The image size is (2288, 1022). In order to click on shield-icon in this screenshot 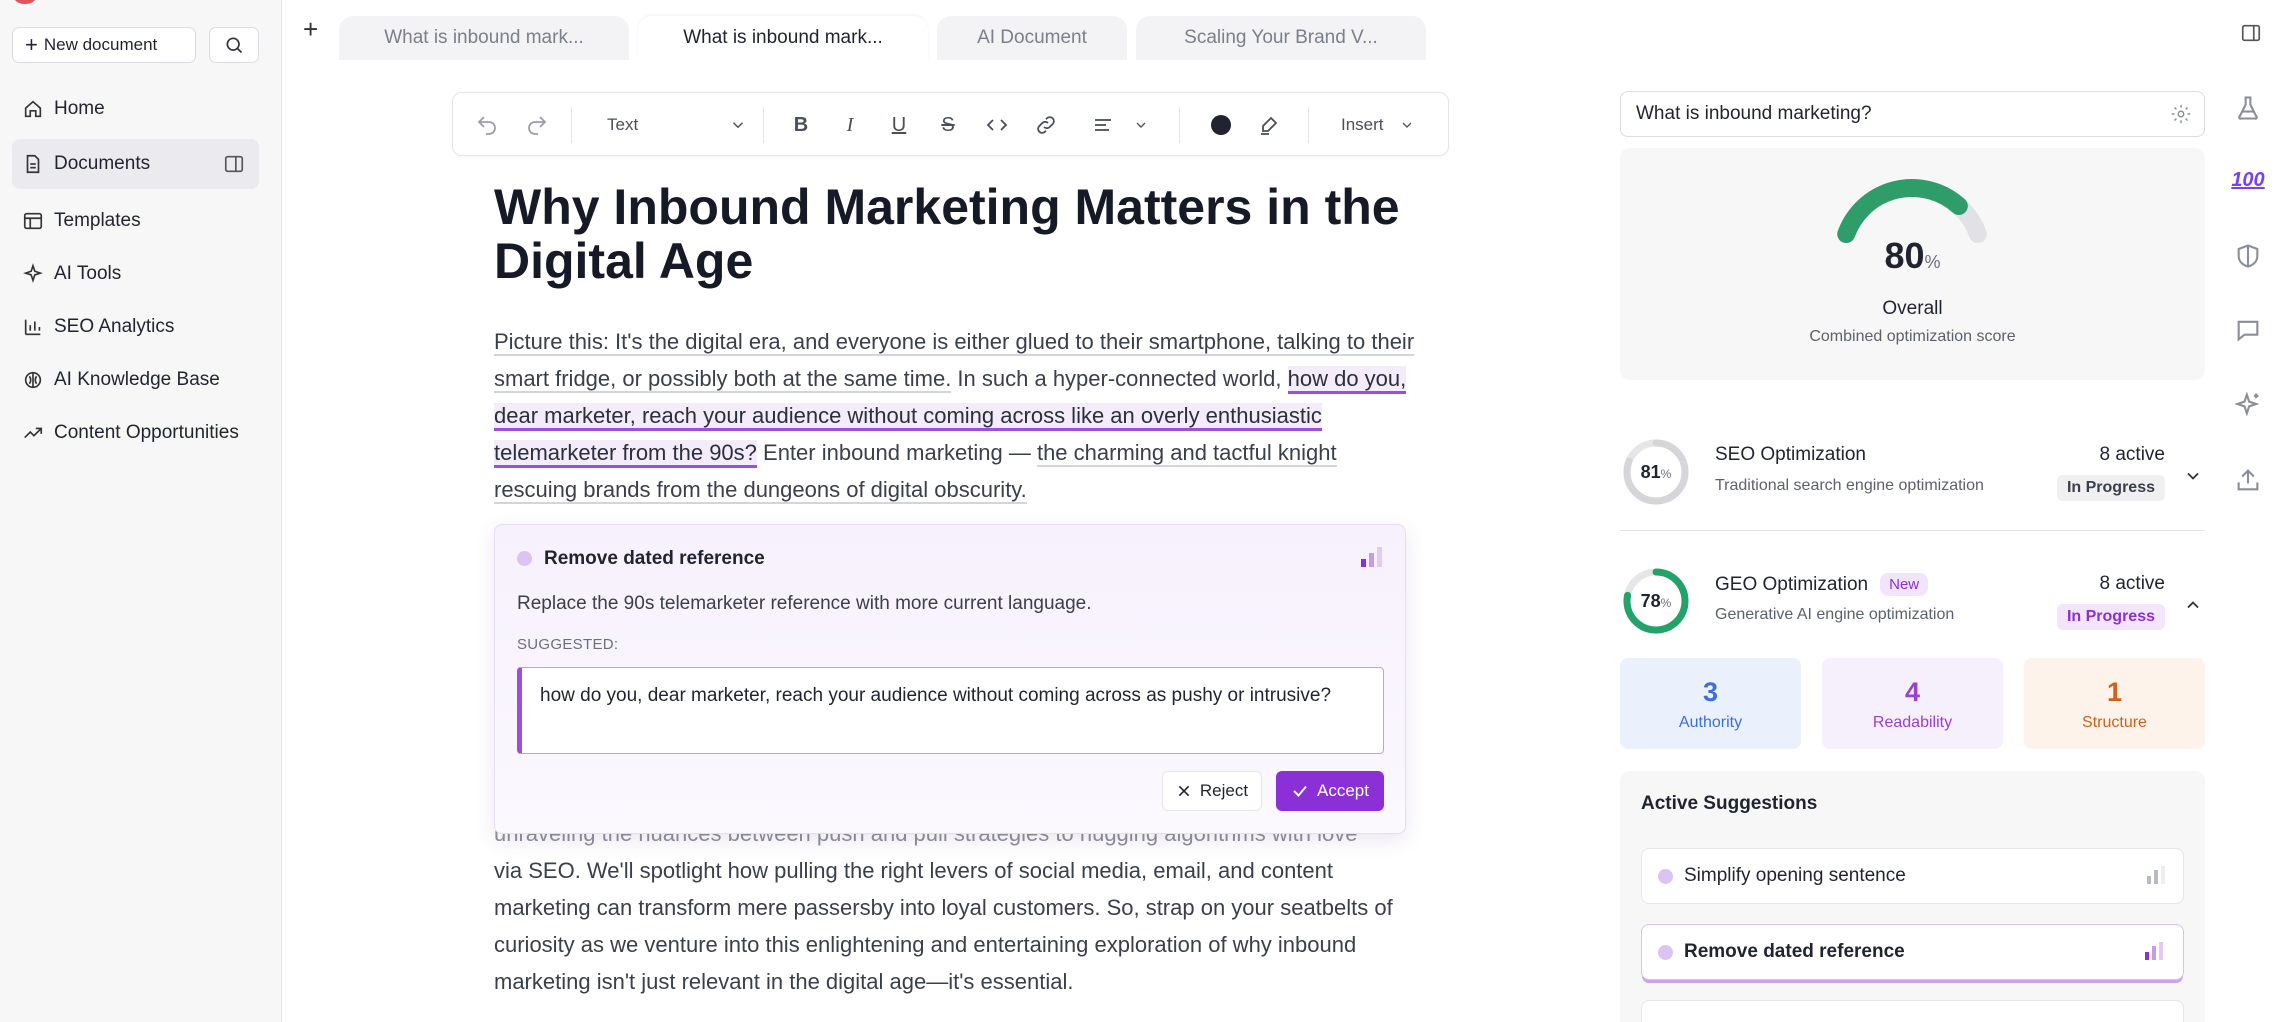, I will do `click(2248, 256)`.